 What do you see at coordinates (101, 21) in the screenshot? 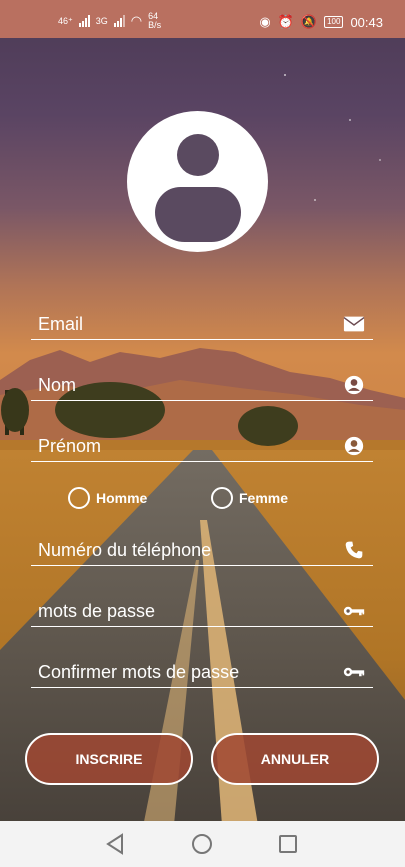
I see `network2-label: 3G` at bounding box center [101, 21].